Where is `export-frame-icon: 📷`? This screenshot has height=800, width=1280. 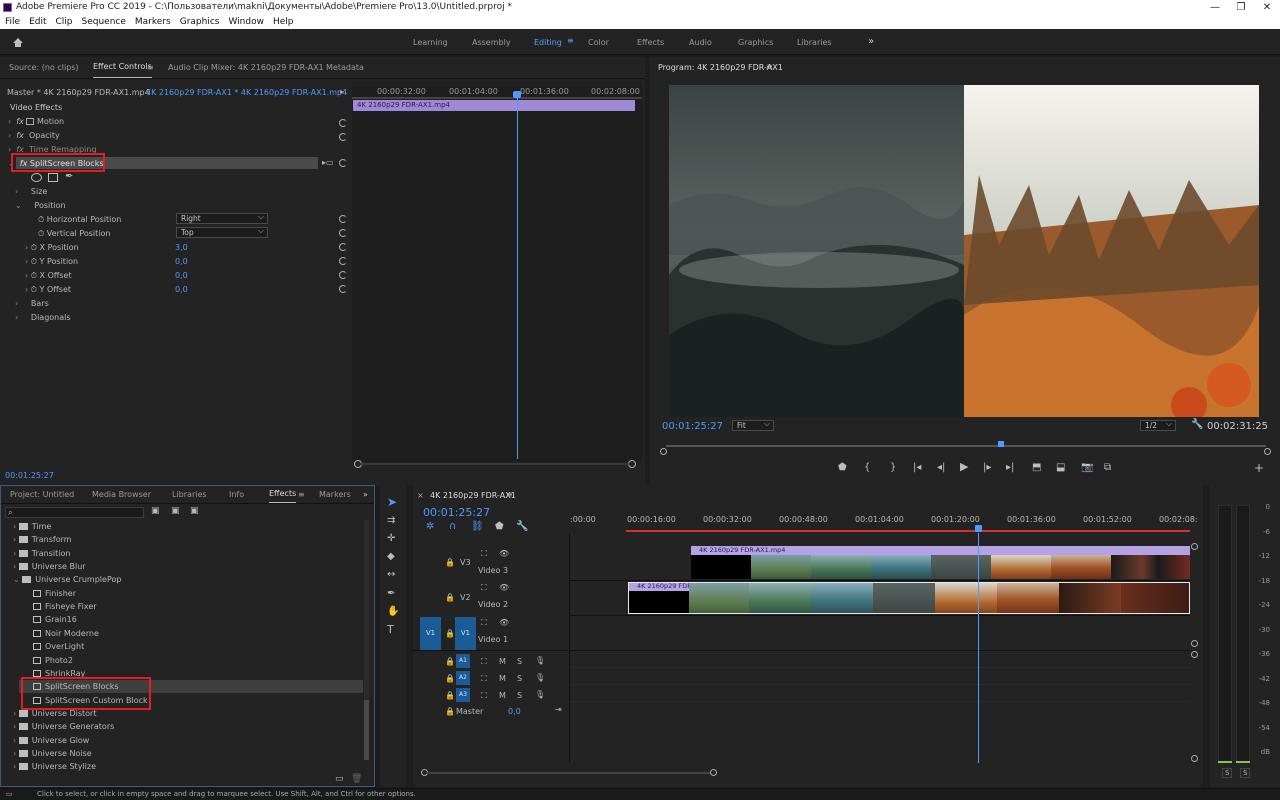 export-frame-icon: 📷 is located at coordinates (1087, 468).